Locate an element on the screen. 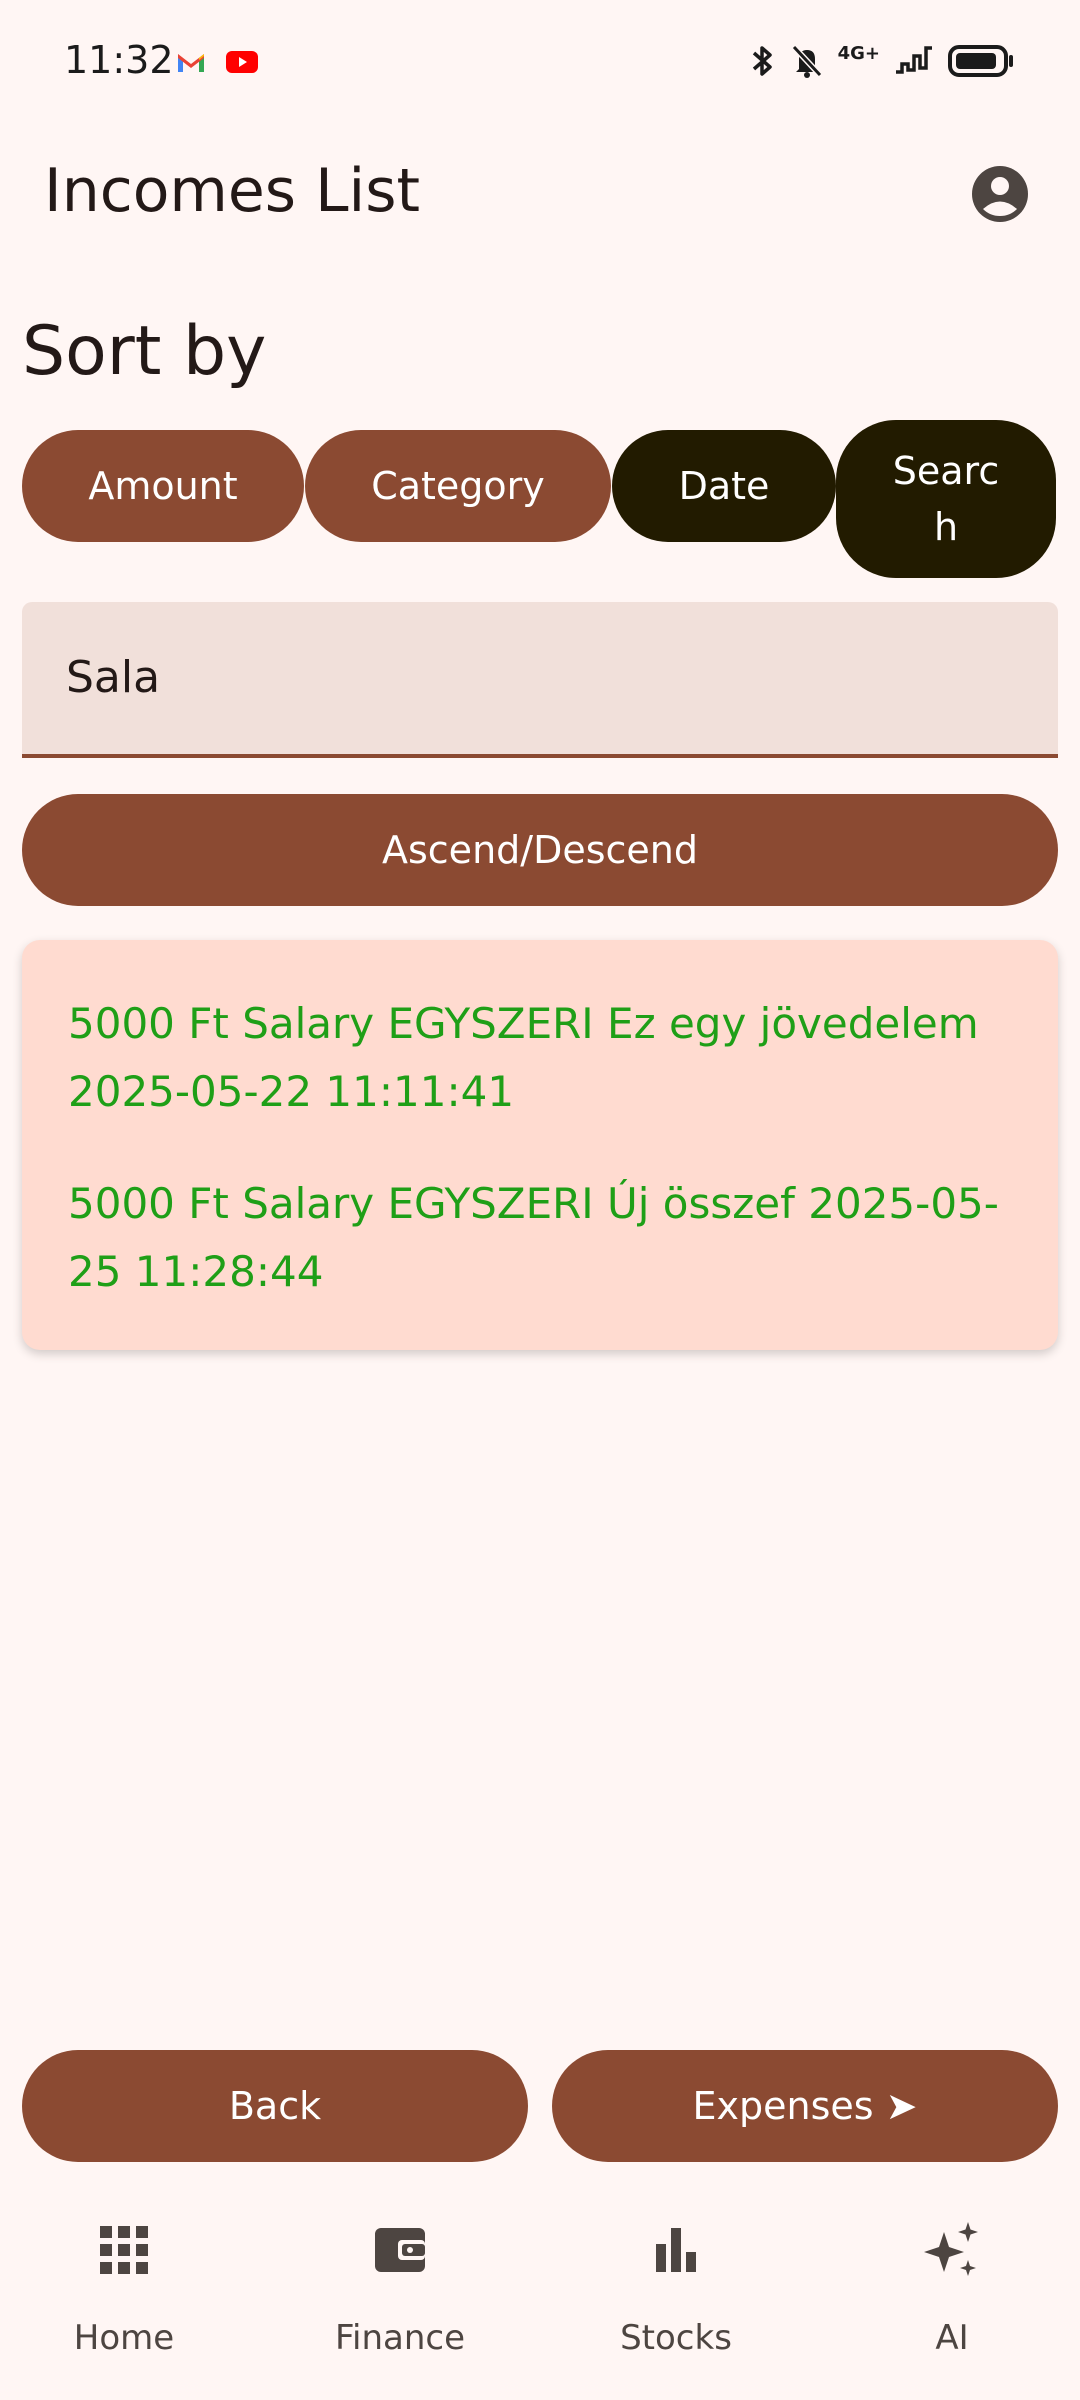 This screenshot has height=2400, width=1080. apps-grid-icon is located at coordinates (124, 2250).